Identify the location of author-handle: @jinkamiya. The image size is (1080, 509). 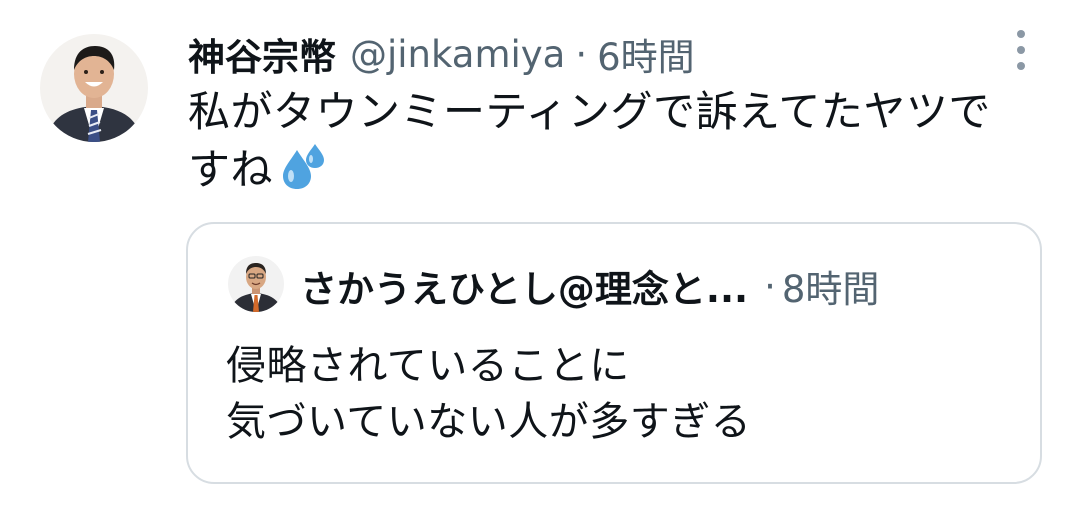
(457, 54).